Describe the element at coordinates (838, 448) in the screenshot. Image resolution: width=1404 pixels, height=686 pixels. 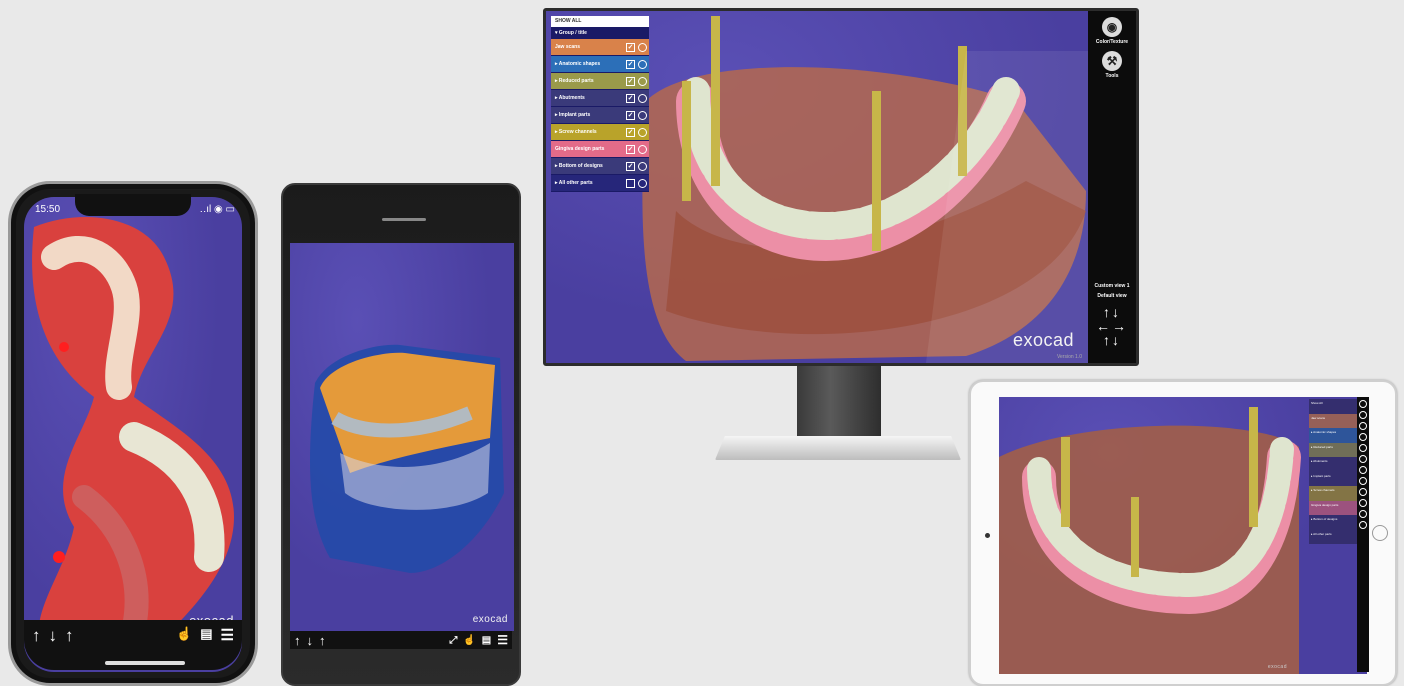
I see `monitor-stand-base` at that location.